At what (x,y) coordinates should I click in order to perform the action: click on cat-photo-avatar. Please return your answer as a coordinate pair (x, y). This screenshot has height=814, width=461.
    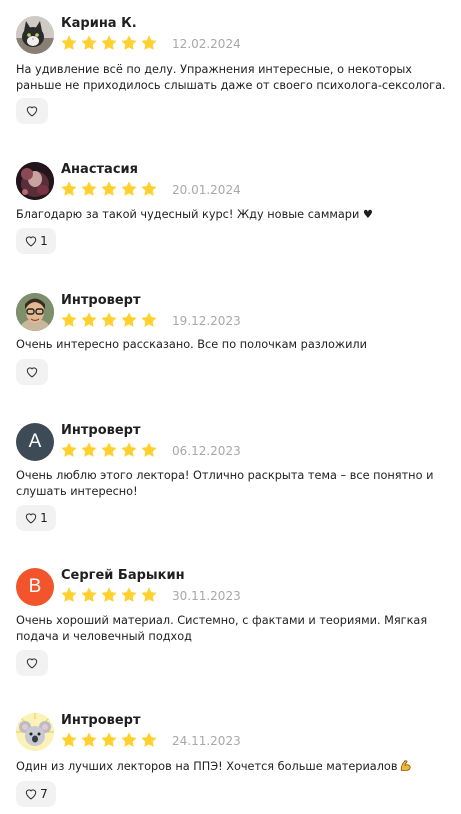
    Looking at the image, I should click on (35, 35).